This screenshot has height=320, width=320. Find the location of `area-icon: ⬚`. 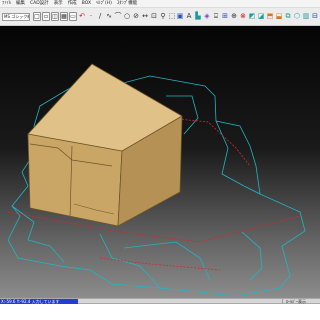

area-icon: ⬚ is located at coordinates (172, 16).